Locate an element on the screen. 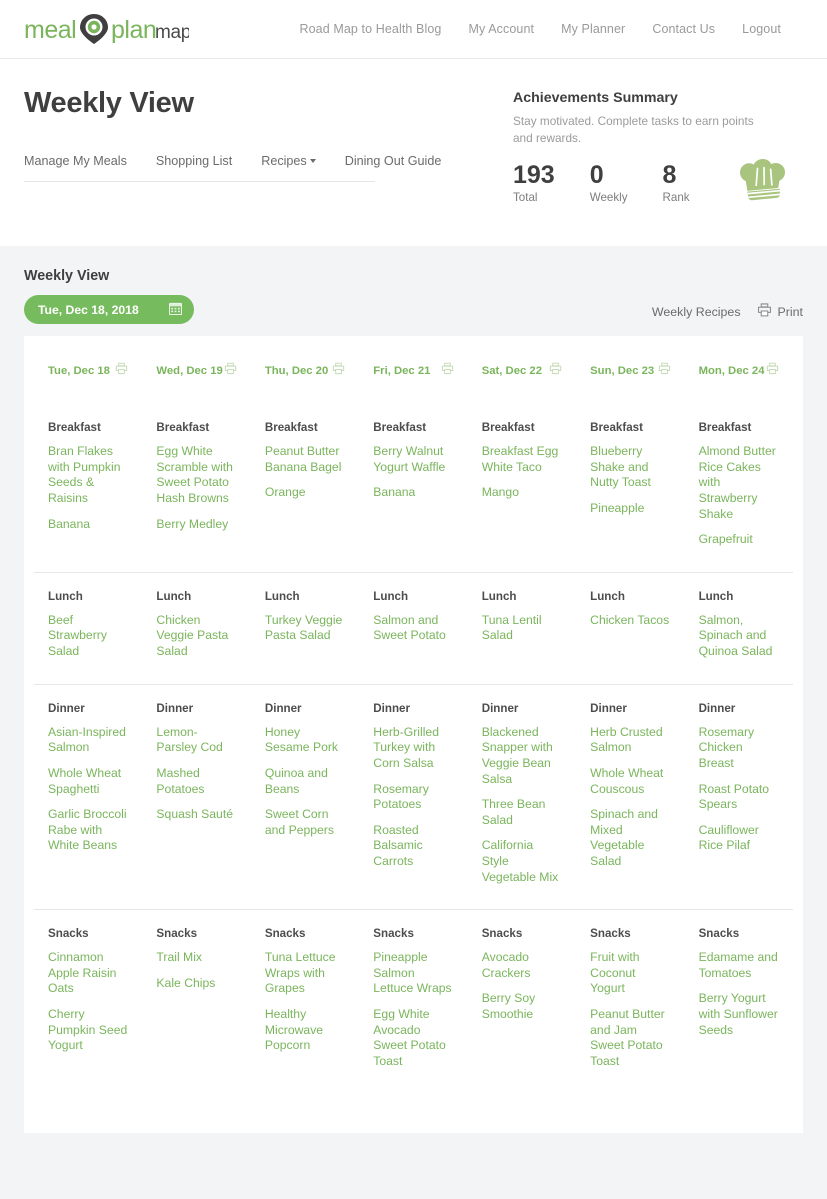 The height and width of the screenshot is (1199, 827). meal-item: Squash Sauté is located at coordinates (196, 815).